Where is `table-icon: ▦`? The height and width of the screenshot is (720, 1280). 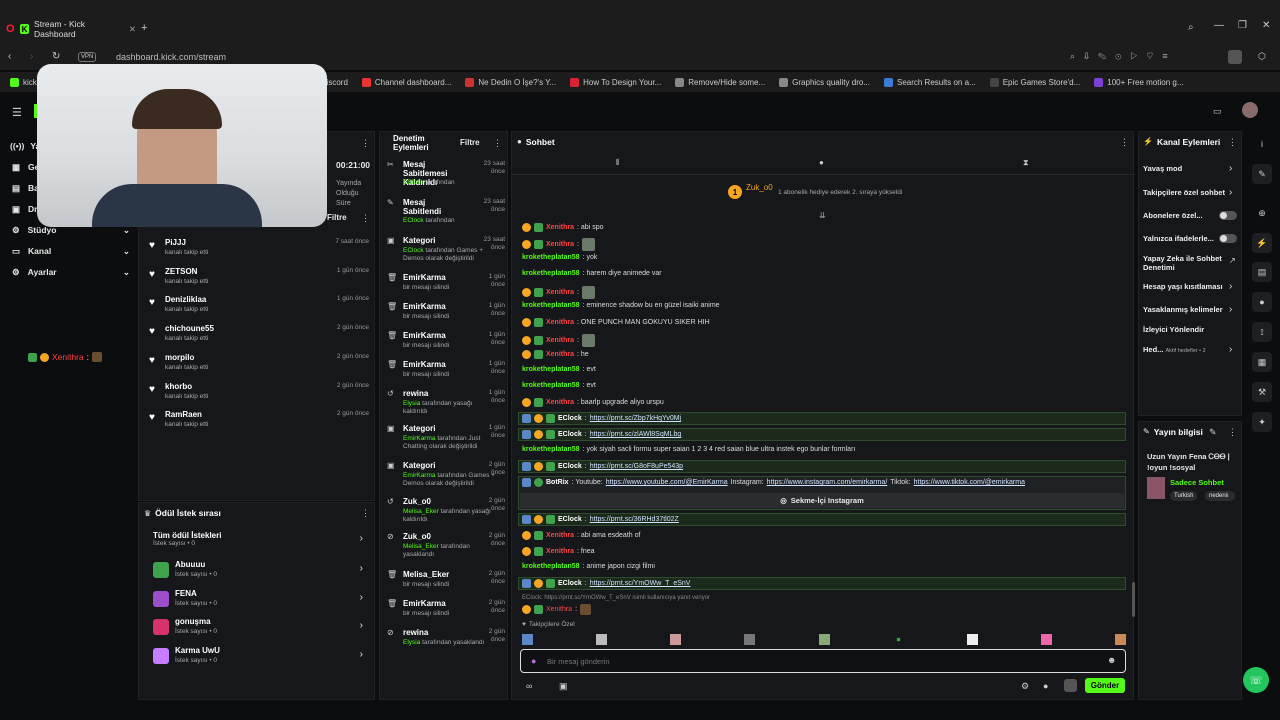
table-icon: ▦ is located at coordinates (1262, 362).